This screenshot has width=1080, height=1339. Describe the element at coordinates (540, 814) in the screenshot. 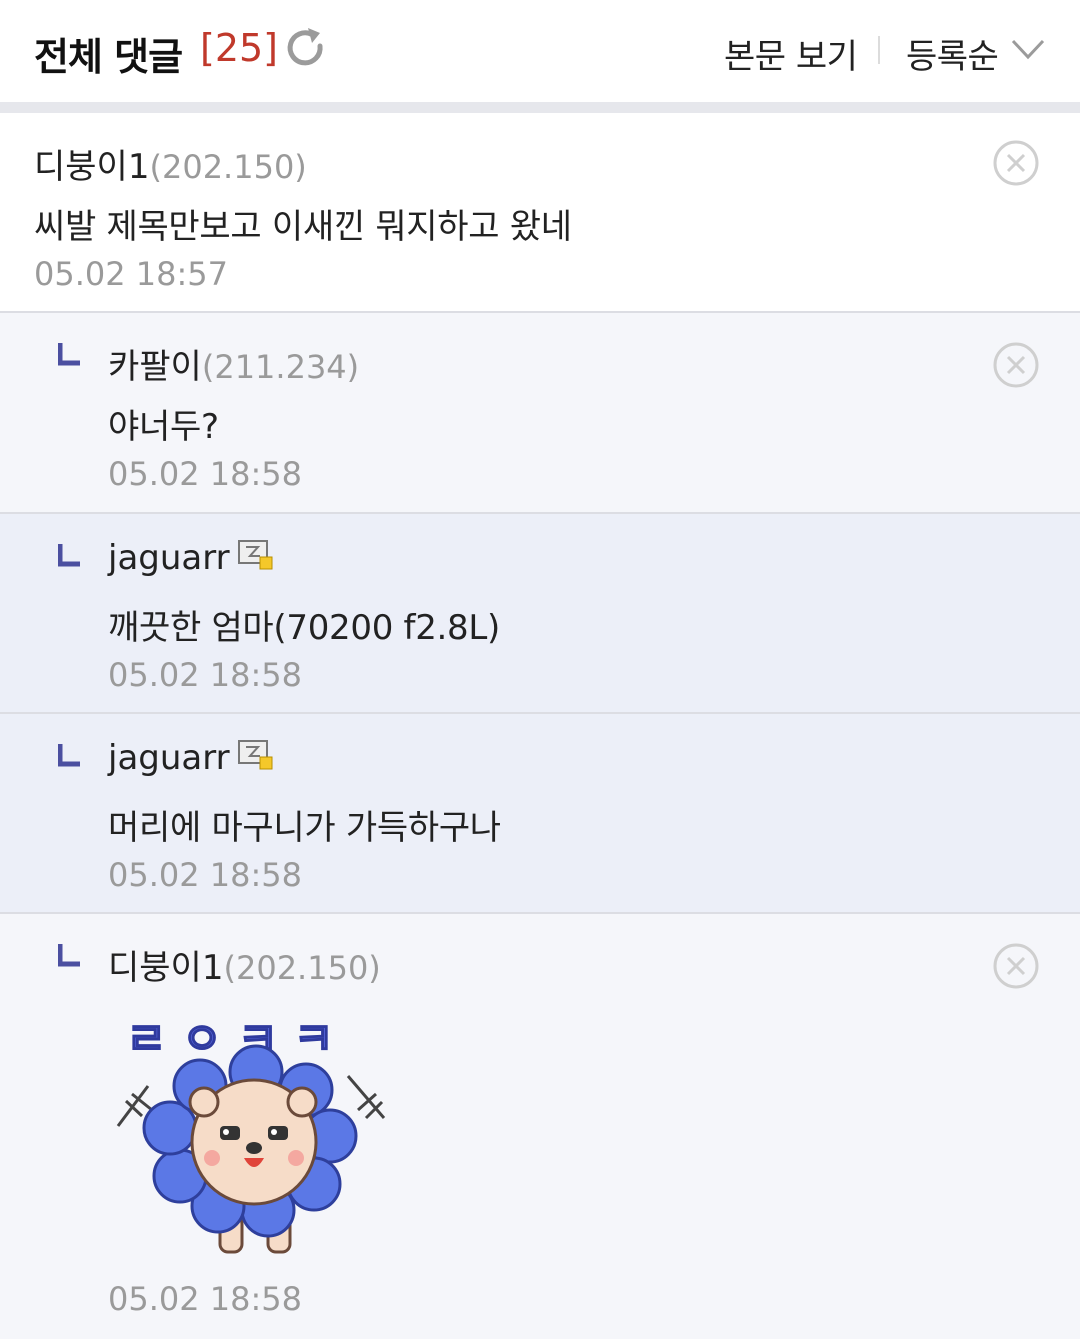

I see `reply-item: jaguarr 머리에 마구니가 가득하구나 05.02 18:58` at that location.